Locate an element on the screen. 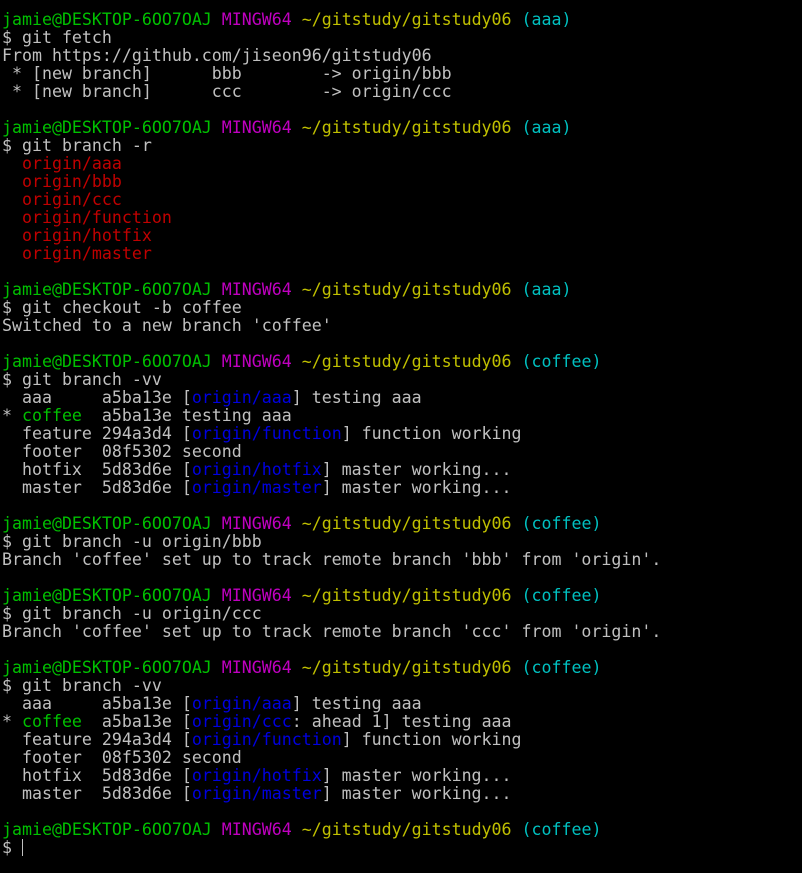 This screenshot has height=873, width=802. line-segment: $ git branch -u origin/ccc is located at coordinates (132, 613).